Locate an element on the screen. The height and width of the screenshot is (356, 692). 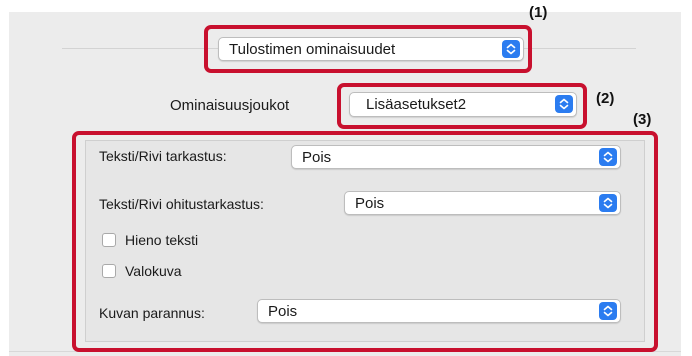
callout-label-3: (3) is located at coordinates (642, 119).